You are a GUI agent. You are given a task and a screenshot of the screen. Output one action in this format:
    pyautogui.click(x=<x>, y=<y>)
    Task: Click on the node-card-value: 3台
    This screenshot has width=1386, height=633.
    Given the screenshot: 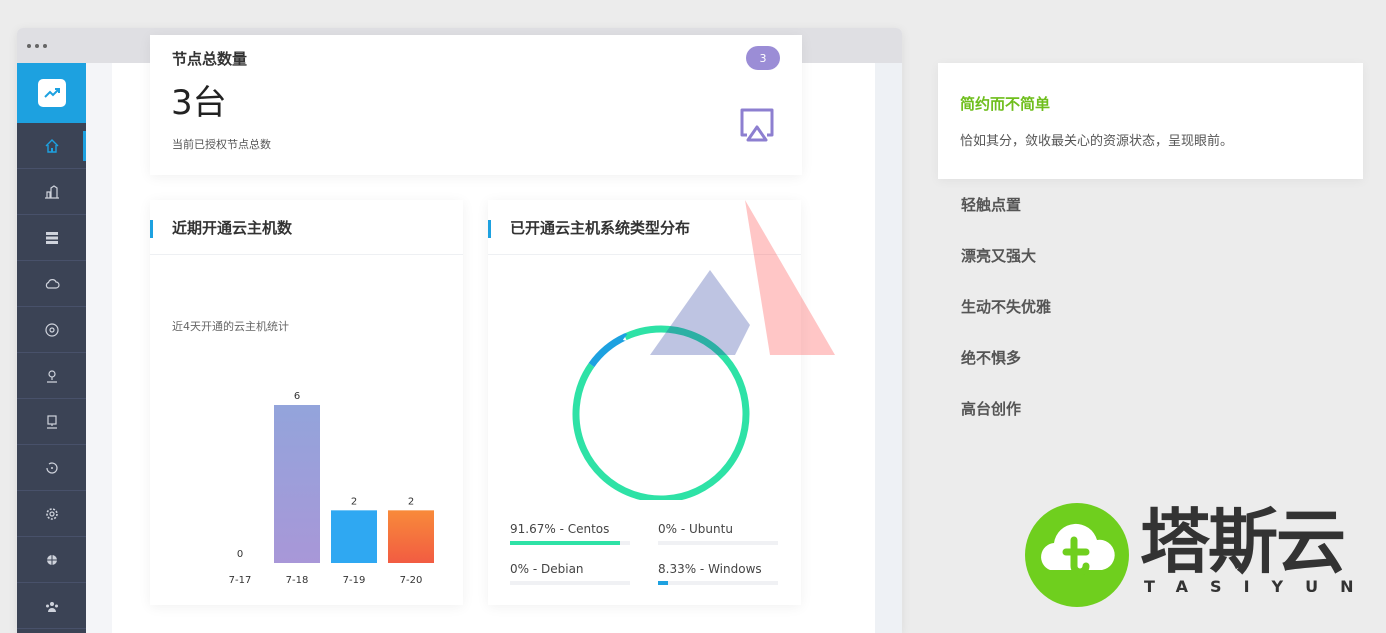 What is the action you would take?
    pyautogui.click(x=199, y=103)
    